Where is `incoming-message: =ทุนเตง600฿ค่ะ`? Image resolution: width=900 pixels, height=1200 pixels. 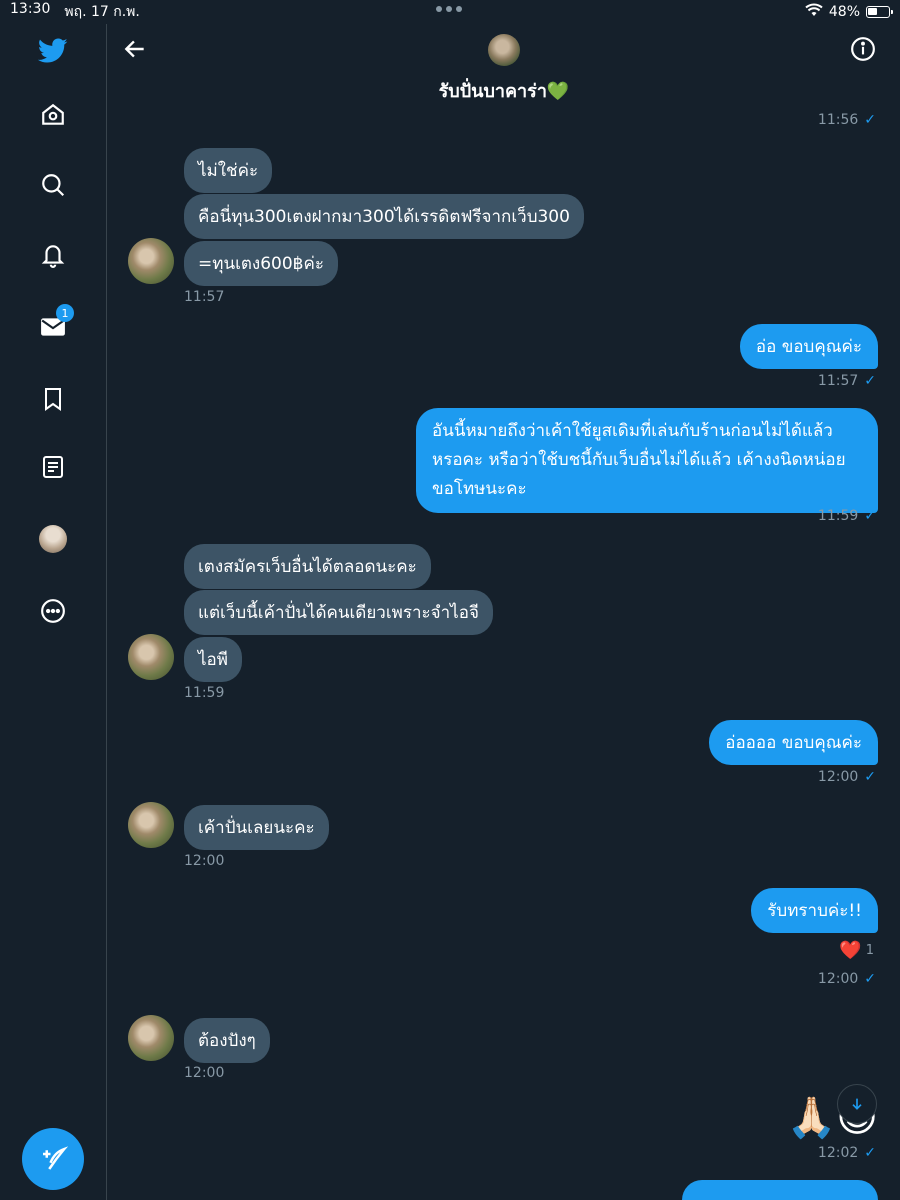 incoming-message: =ทุนเตง600฿ค่ะ is located at coordinates (261, 263).